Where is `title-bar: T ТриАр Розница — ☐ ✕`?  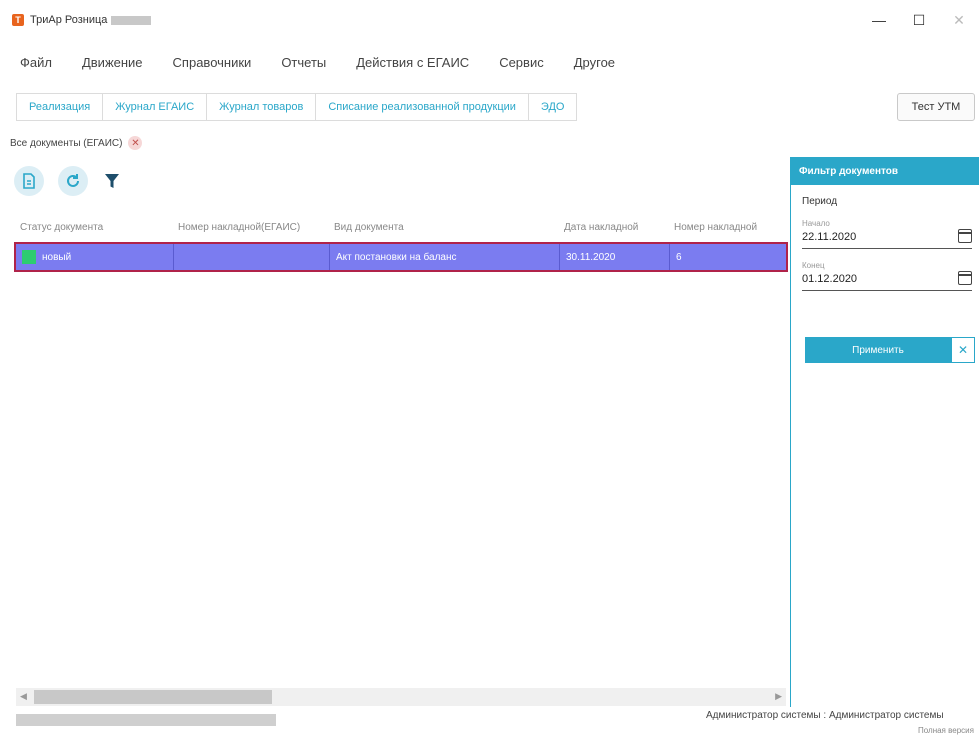 title-bar: T ТриАр Розница — ☐ ✕ is located at coordinates (489, 20).